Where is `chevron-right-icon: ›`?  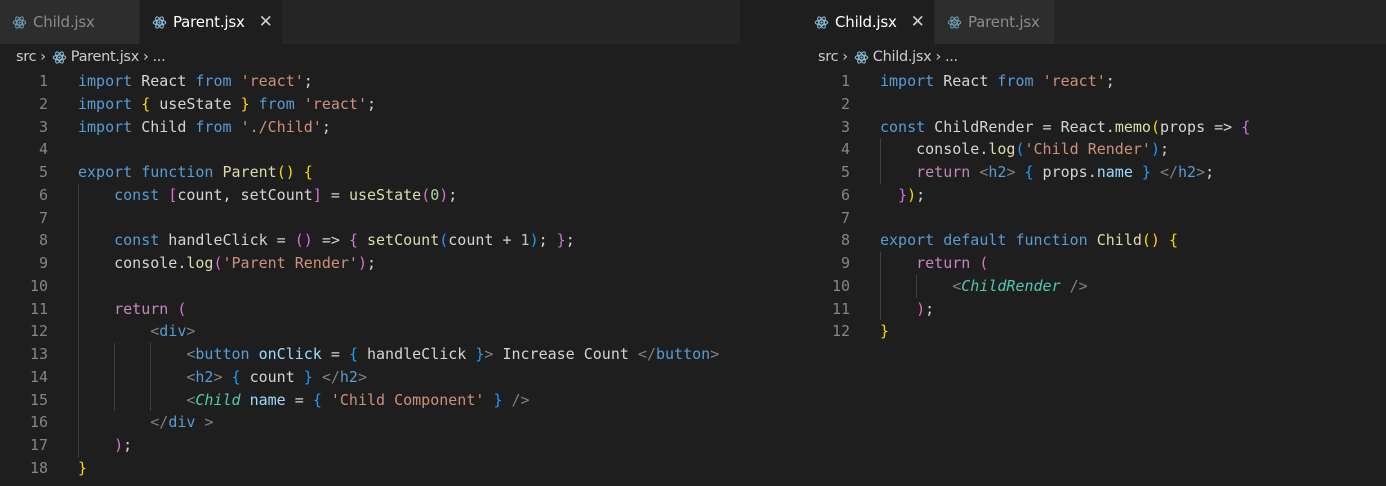
chevron-right-icon: › is located at coordinates (938, 57).